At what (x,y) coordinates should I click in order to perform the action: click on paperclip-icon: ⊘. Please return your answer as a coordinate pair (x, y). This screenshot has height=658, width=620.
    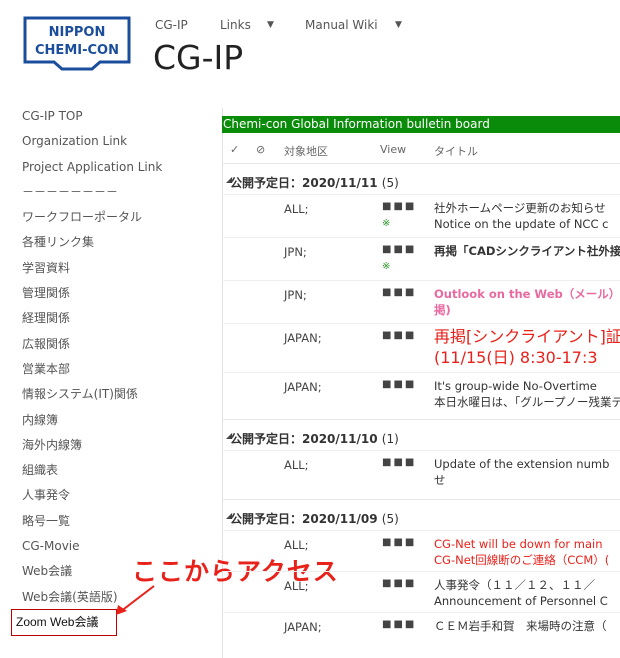
    Looking at the image, I should click on (260, 149).